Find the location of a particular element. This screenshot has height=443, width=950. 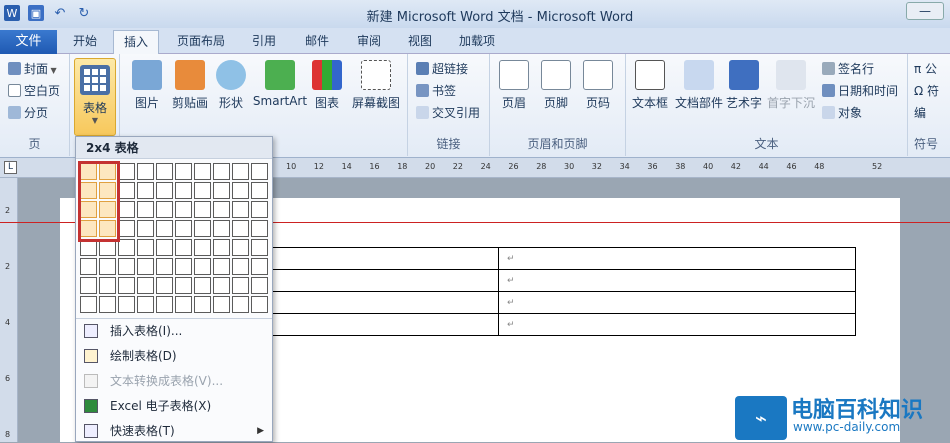

table-button: 表格 ▼ is located at coordinates (95, 97).